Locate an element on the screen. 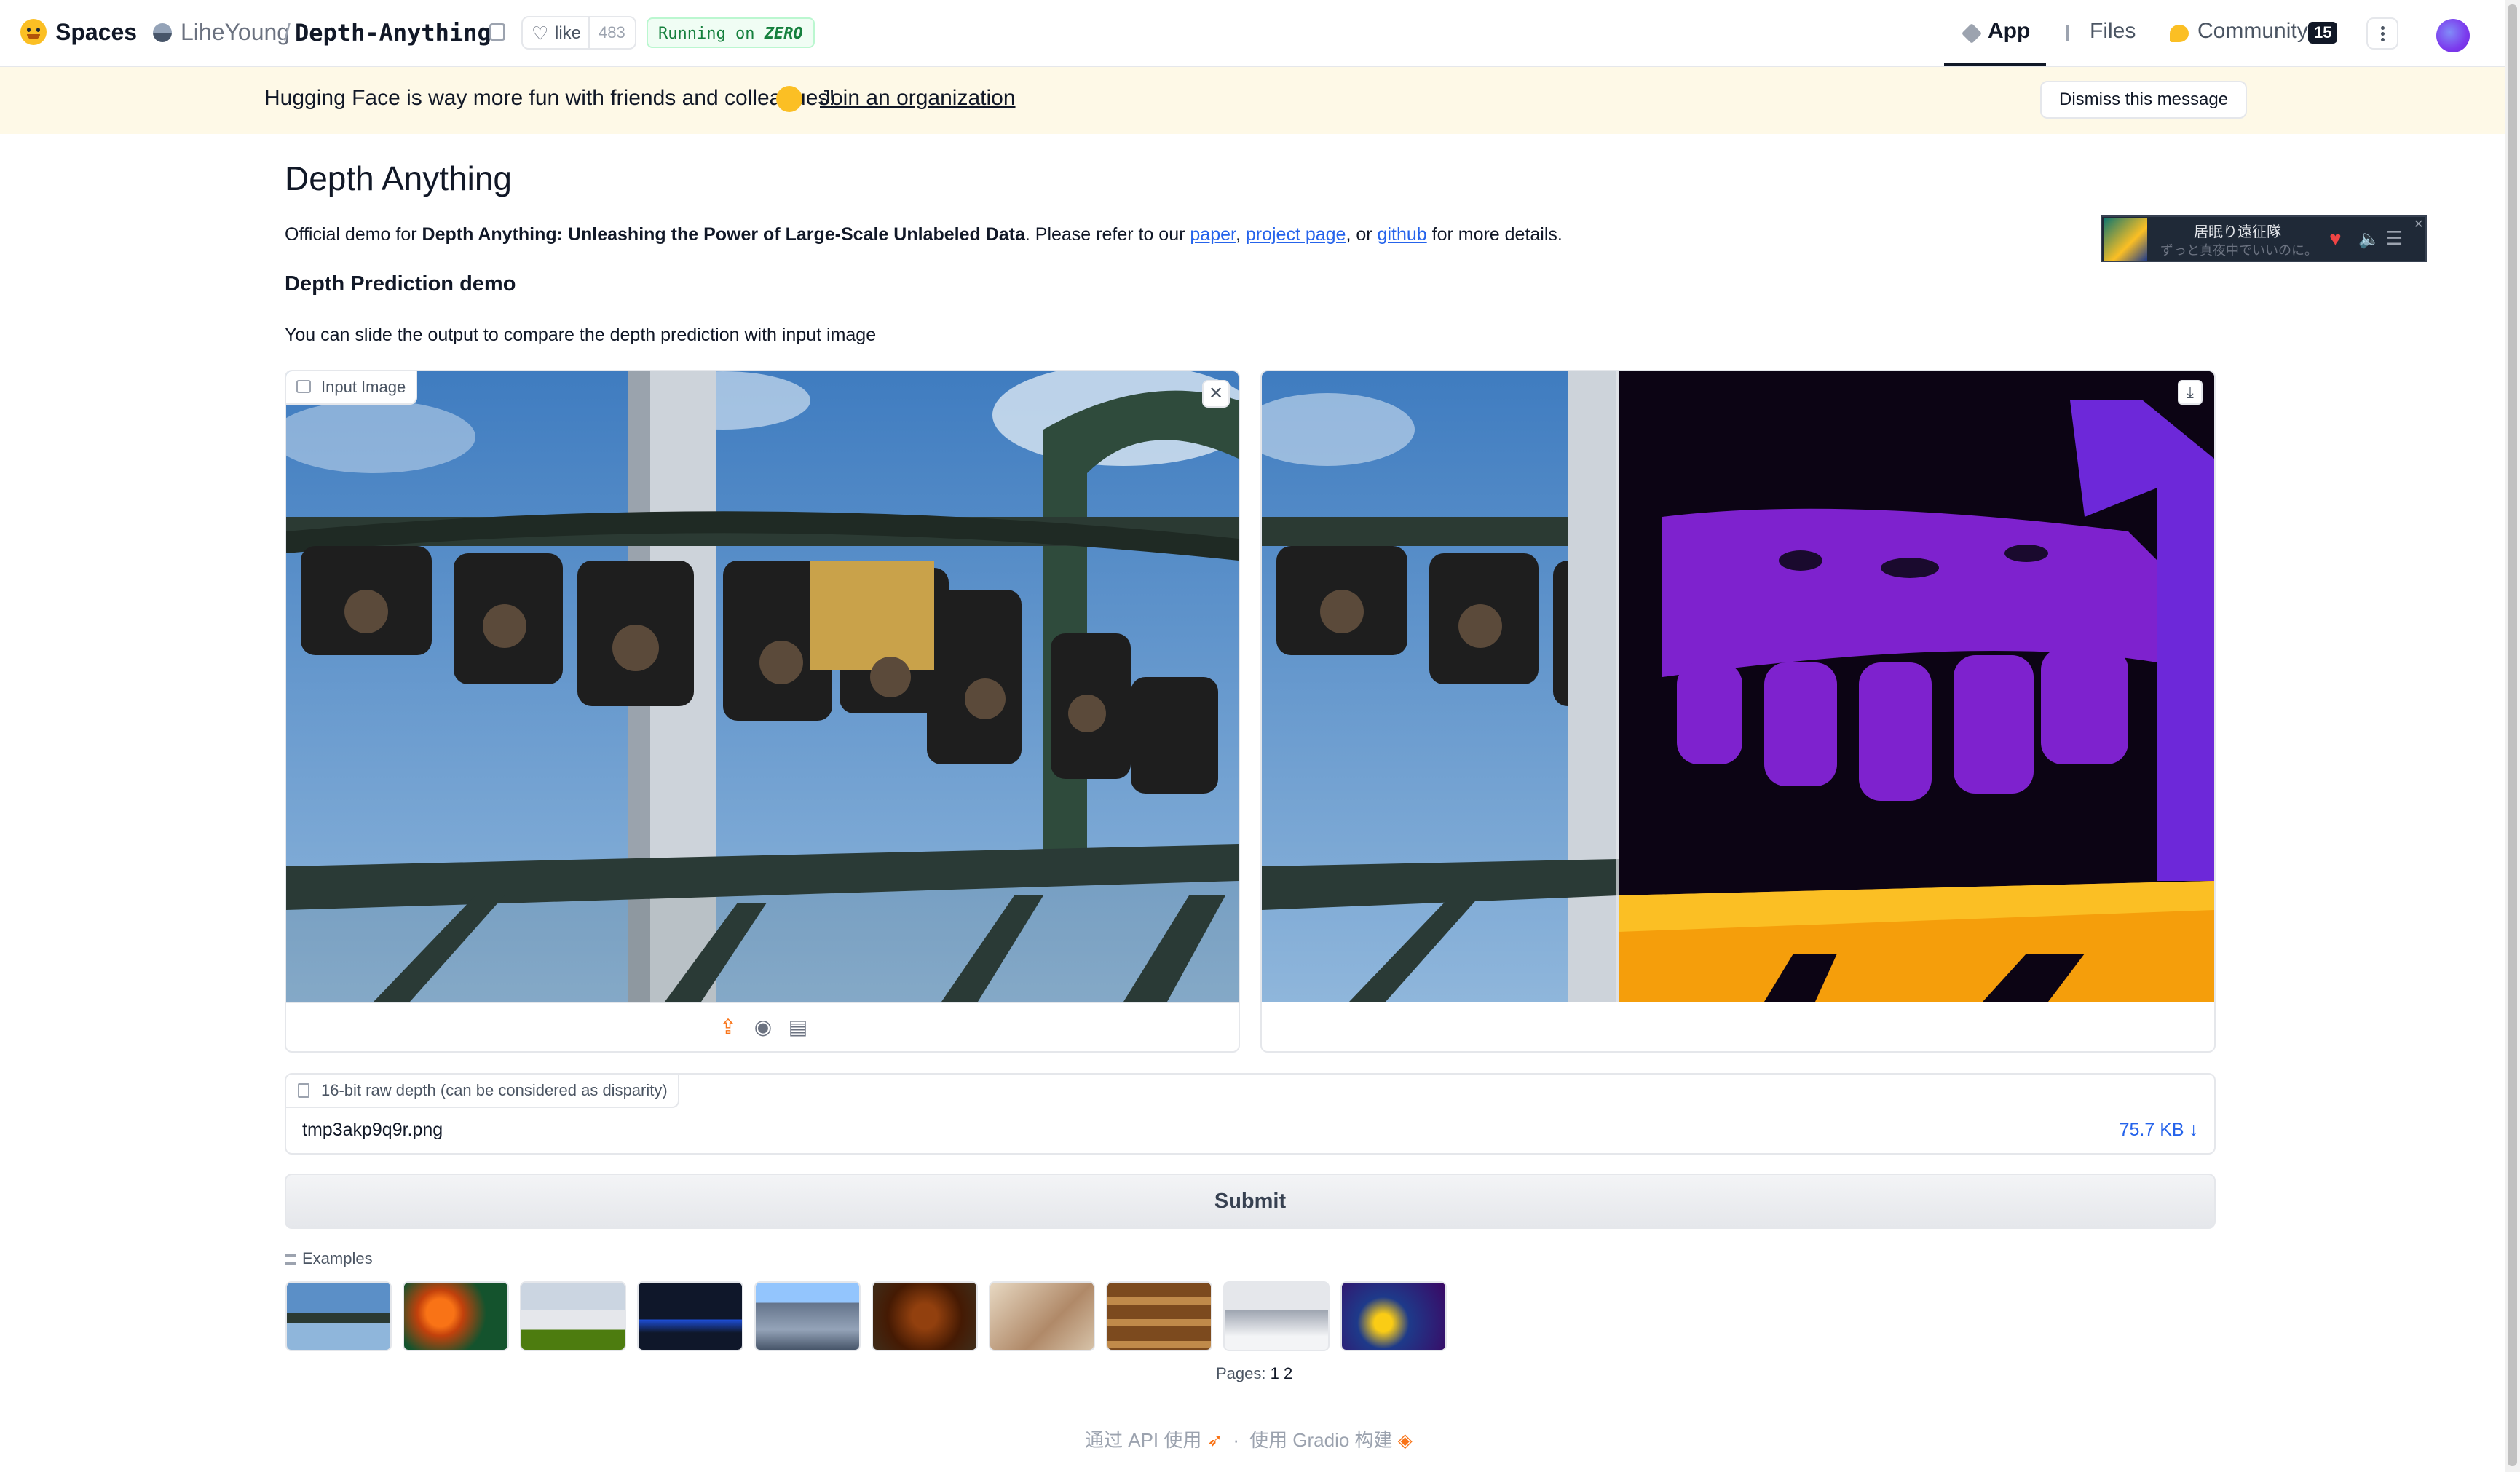 The width and height of the screenshot is (2520, 1472). image-icon is located at coordinates (303, 387).